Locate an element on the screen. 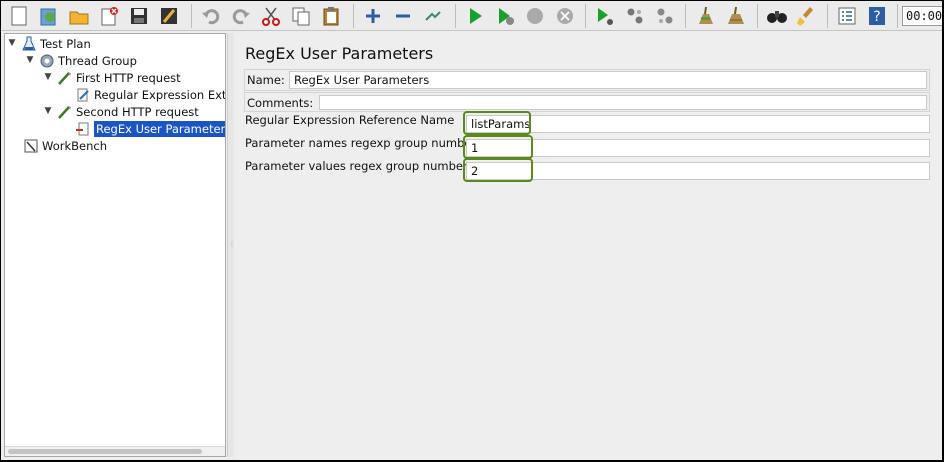  tree-node-label: Second HTTP request is located at coordinates (137, 111).